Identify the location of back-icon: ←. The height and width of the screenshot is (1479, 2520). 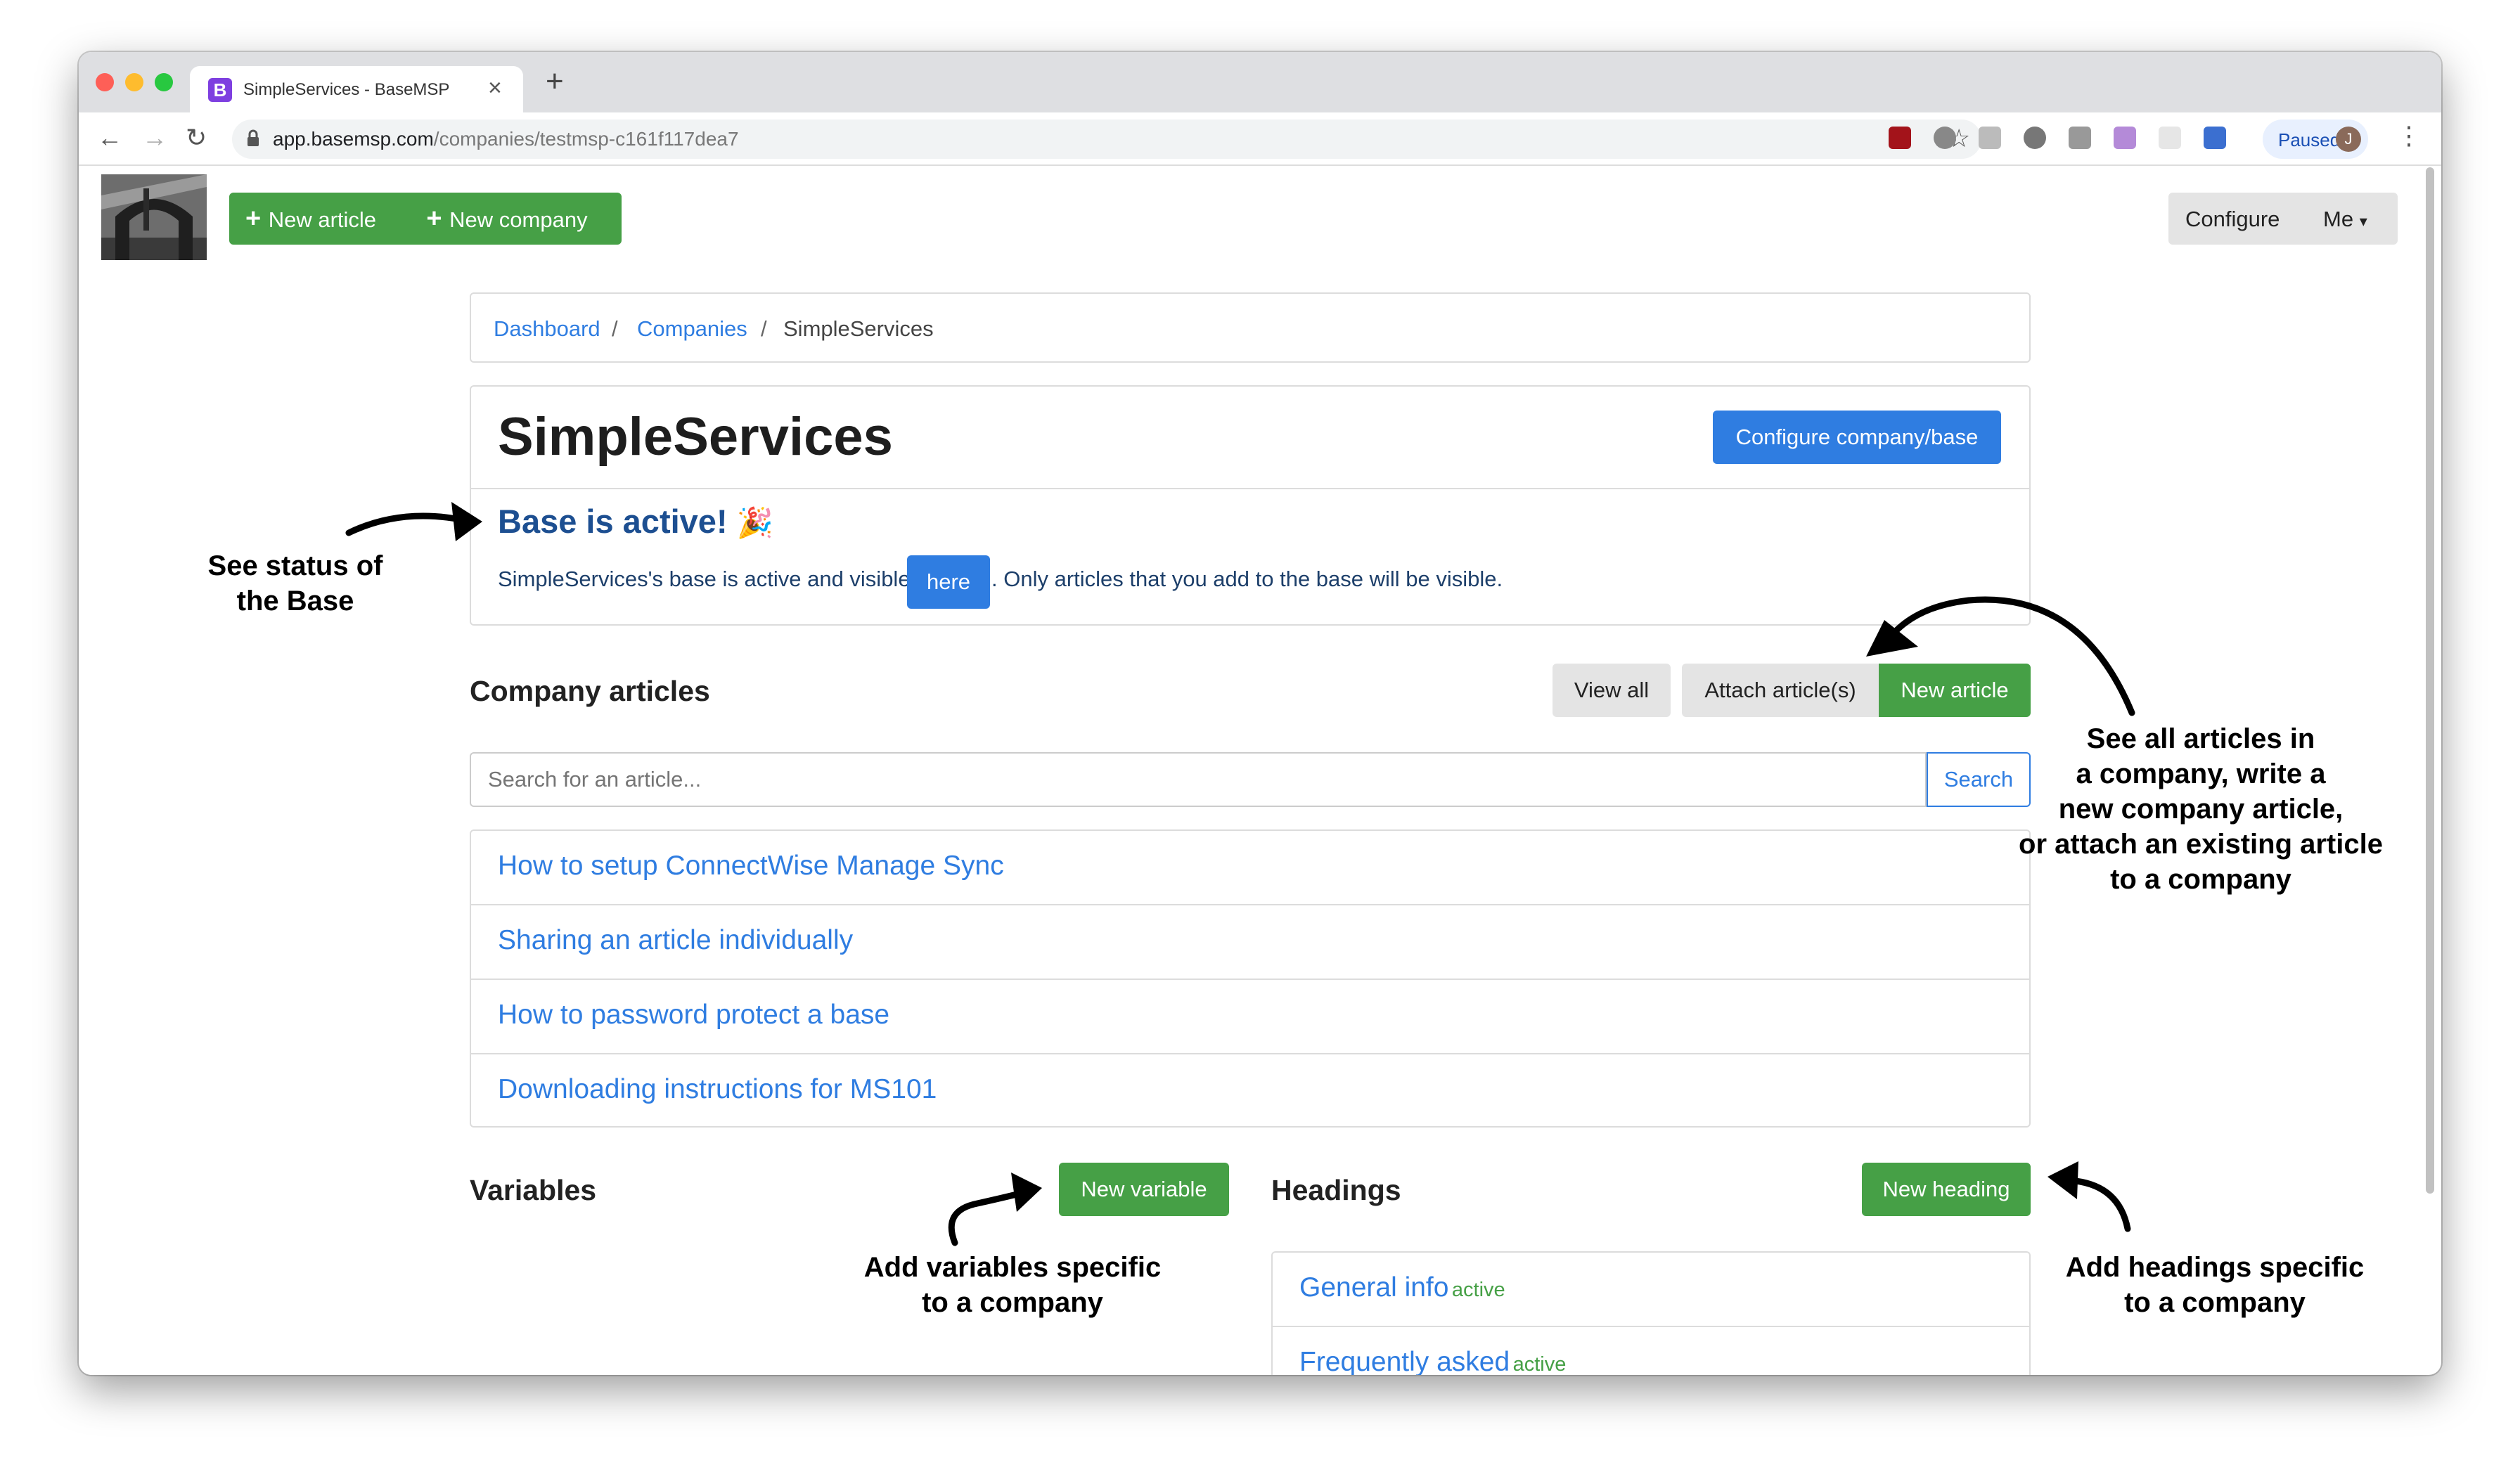
(110, 137).